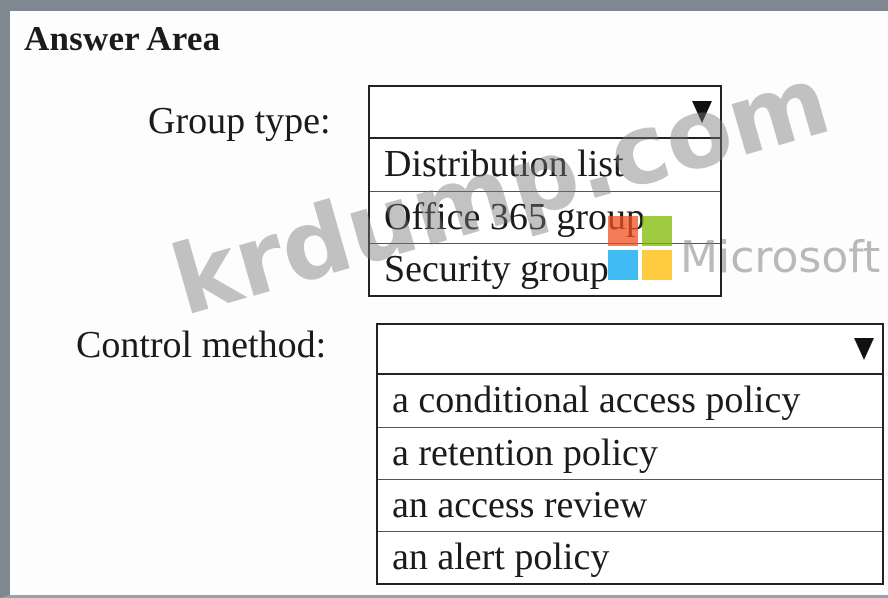 The width and height of the screenshot is (888, 598). Describe the element at coordinates (630, 401) in the screenshot. I see `control-method-option-conditional-access-policy: a conditional access policy` at that location.